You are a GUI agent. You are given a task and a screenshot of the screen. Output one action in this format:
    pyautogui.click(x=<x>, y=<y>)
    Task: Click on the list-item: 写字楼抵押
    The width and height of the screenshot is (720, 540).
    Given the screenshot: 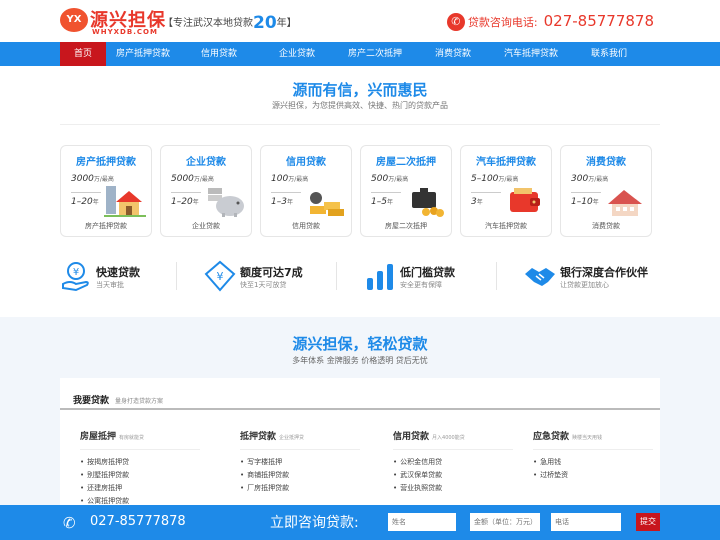 What is the action you would take?
    pyautogui.click(x=300, y=462)
    